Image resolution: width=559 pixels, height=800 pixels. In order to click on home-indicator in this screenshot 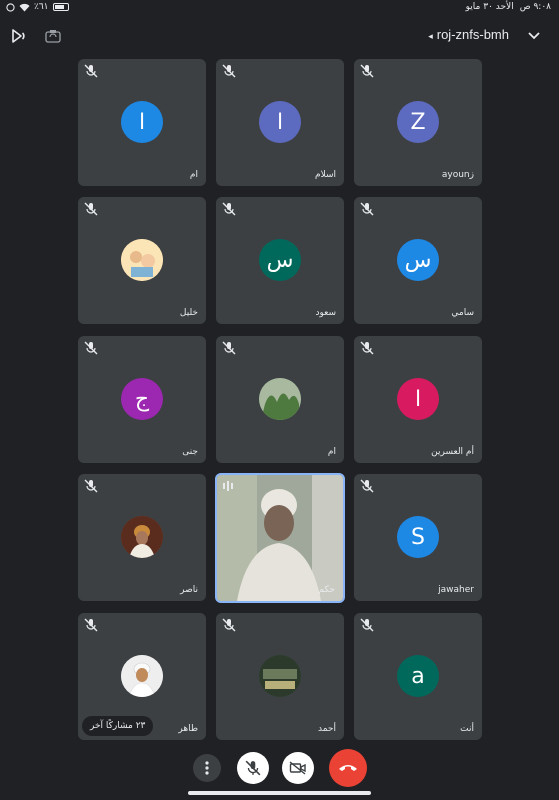, I will do `click(279, 793)`.